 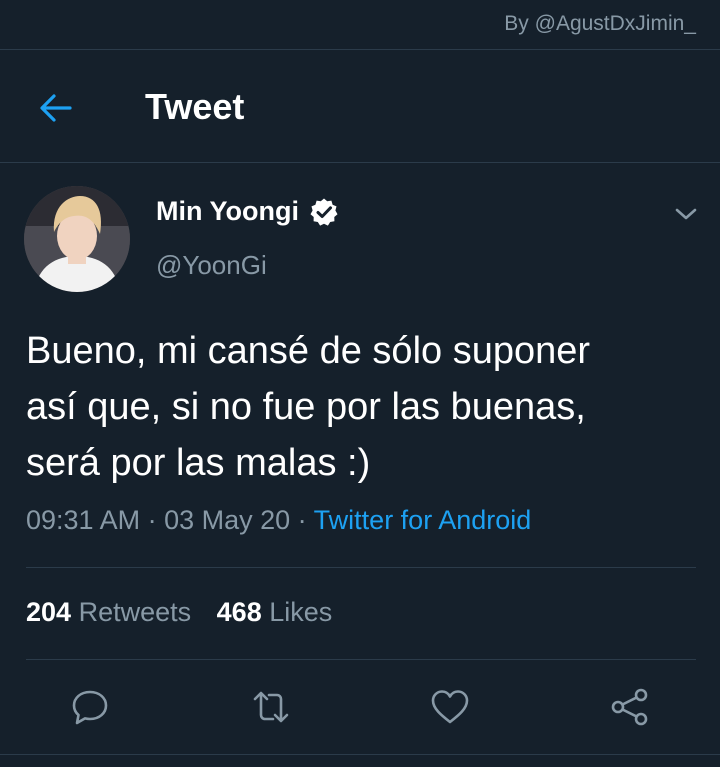 I want to click on tweet-stats: 204 Retweets 468 Likes, so click(x=188, y=612).